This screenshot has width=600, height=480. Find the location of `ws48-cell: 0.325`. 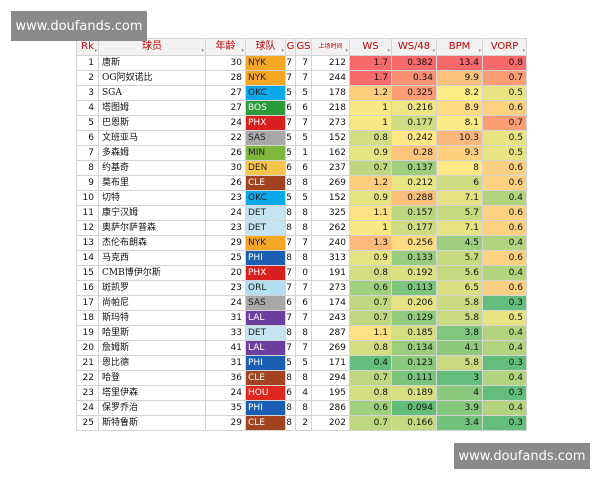

ws48-cell: 0.325 is located at coordinates (414, 93).